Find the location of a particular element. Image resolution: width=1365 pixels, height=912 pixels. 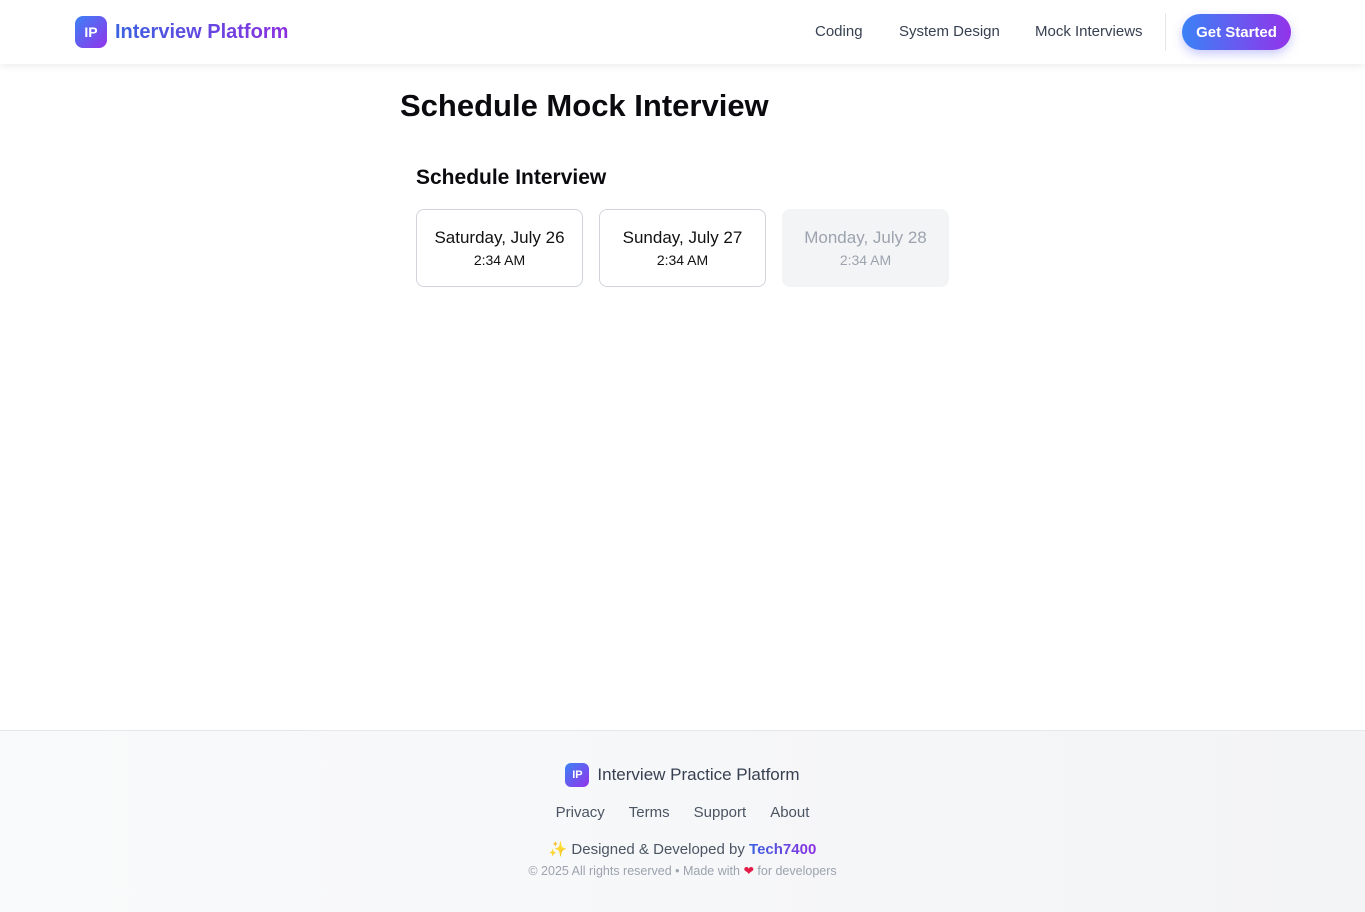

nav-link-system-design: System Design is located at coordinates (949, 32).